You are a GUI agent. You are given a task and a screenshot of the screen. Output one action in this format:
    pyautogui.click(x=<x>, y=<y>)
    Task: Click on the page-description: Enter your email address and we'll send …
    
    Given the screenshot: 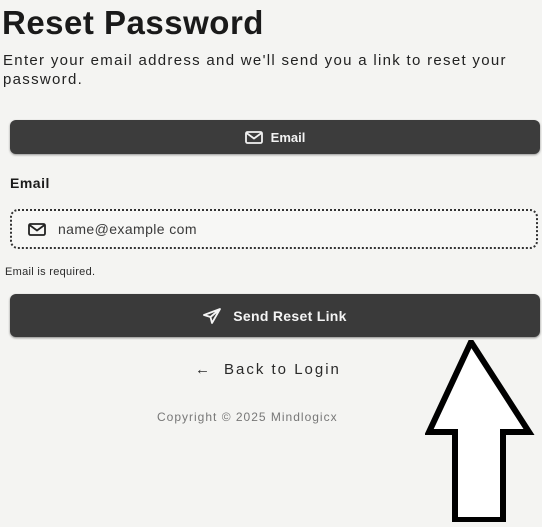 What is the action you would take?
    pyautogui.click(x=255, y=70)
    